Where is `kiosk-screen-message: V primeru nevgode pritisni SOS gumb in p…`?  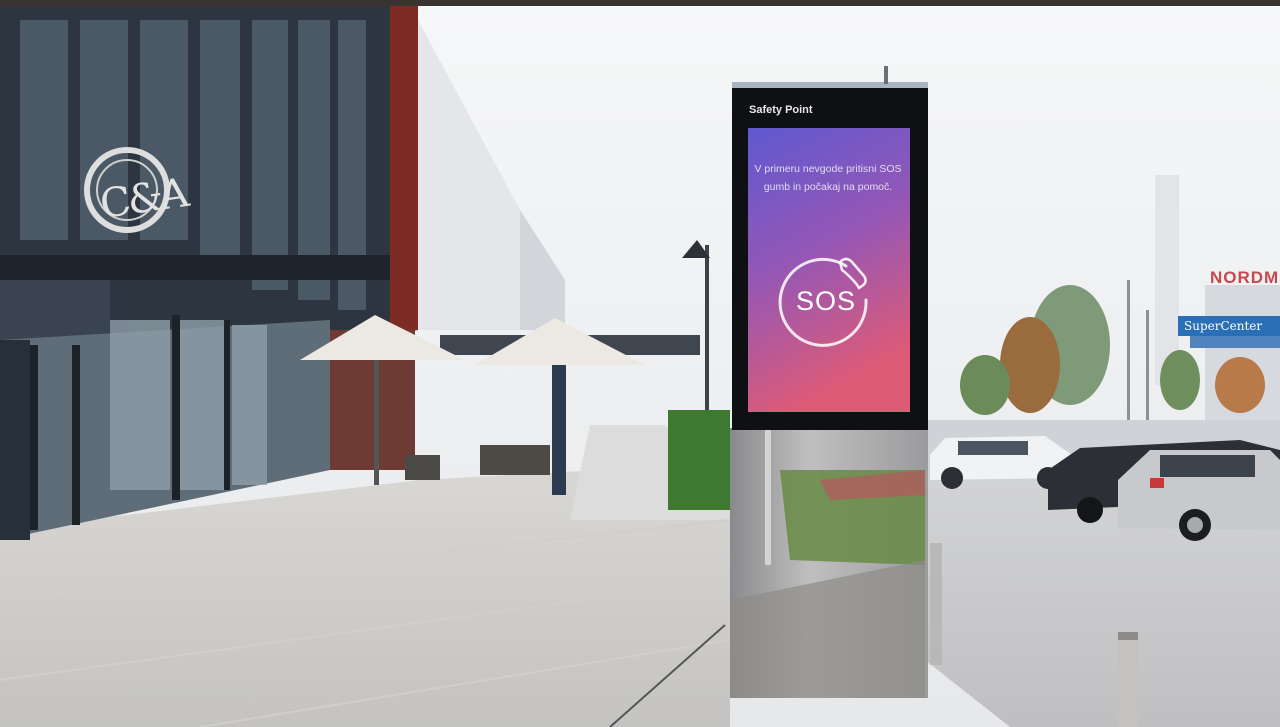 kiosk-screen-message: V primeru nevgode pritisni SOS gumb in p… is located at coordinates (828, 178).